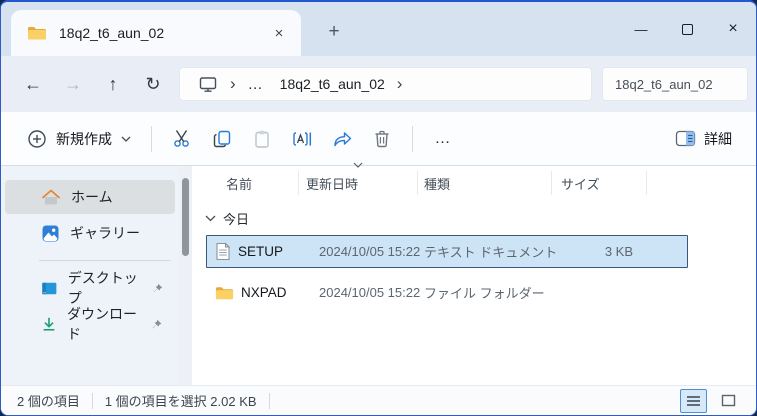 The width and height of the screenshot is (757, 416). I want to click on minimize-icon: —, so click(641, 29).